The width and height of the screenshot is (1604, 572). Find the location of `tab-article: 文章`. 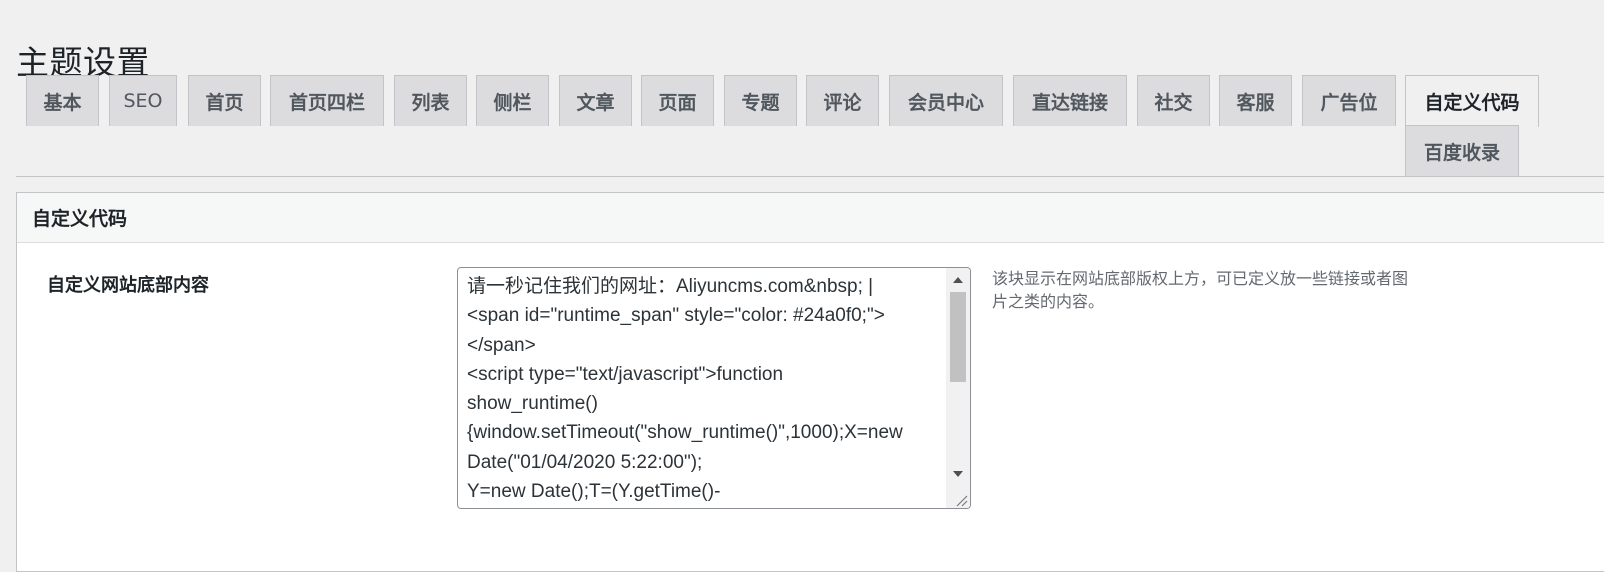

tab-article: 文章 is located at coordinates (595, 100).